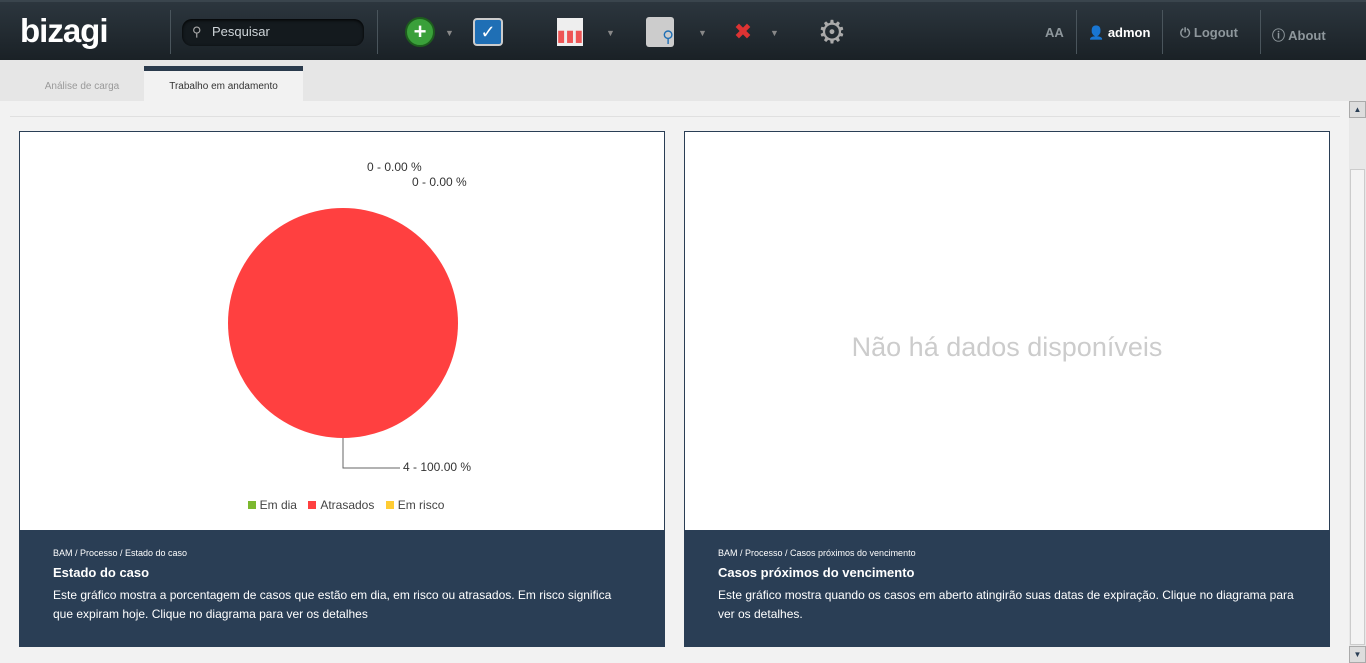  Describe the element at coordinates (101, 572) in the screenshot. I see `panel-title: Estado do caso` at that location.